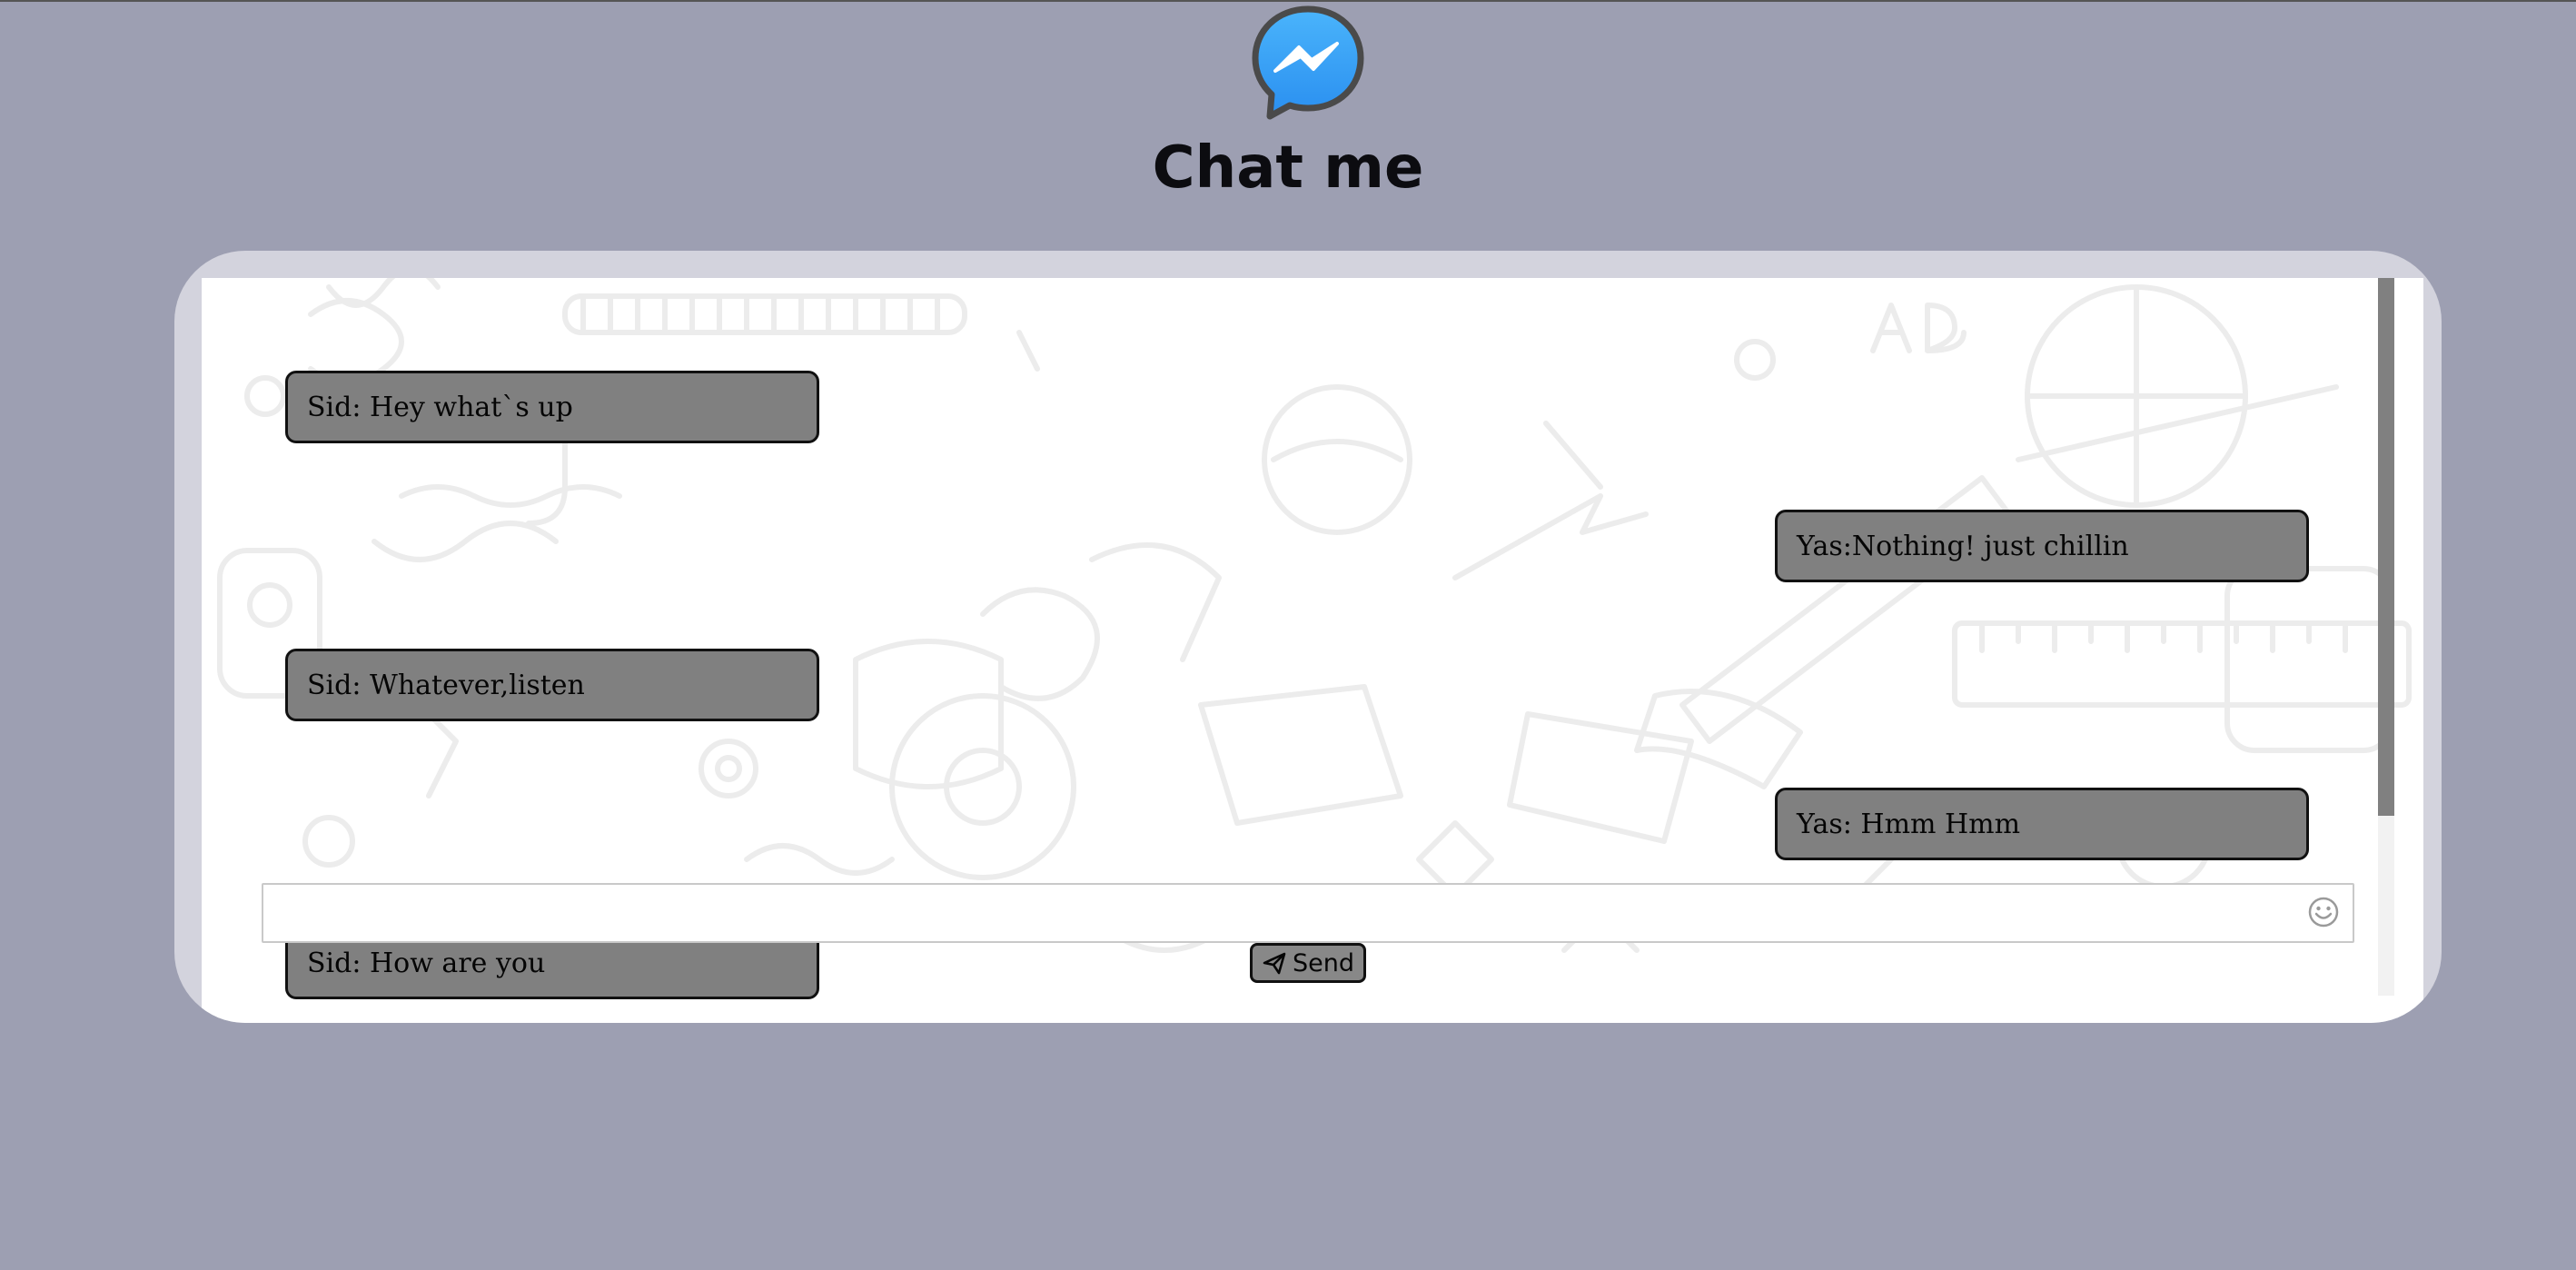 This screenshot has width=2576, height=1270. What do you see at coordinates (2323, 912) in the screenshot?
I see `smiley-icon` at bounding box center [2323, 912].